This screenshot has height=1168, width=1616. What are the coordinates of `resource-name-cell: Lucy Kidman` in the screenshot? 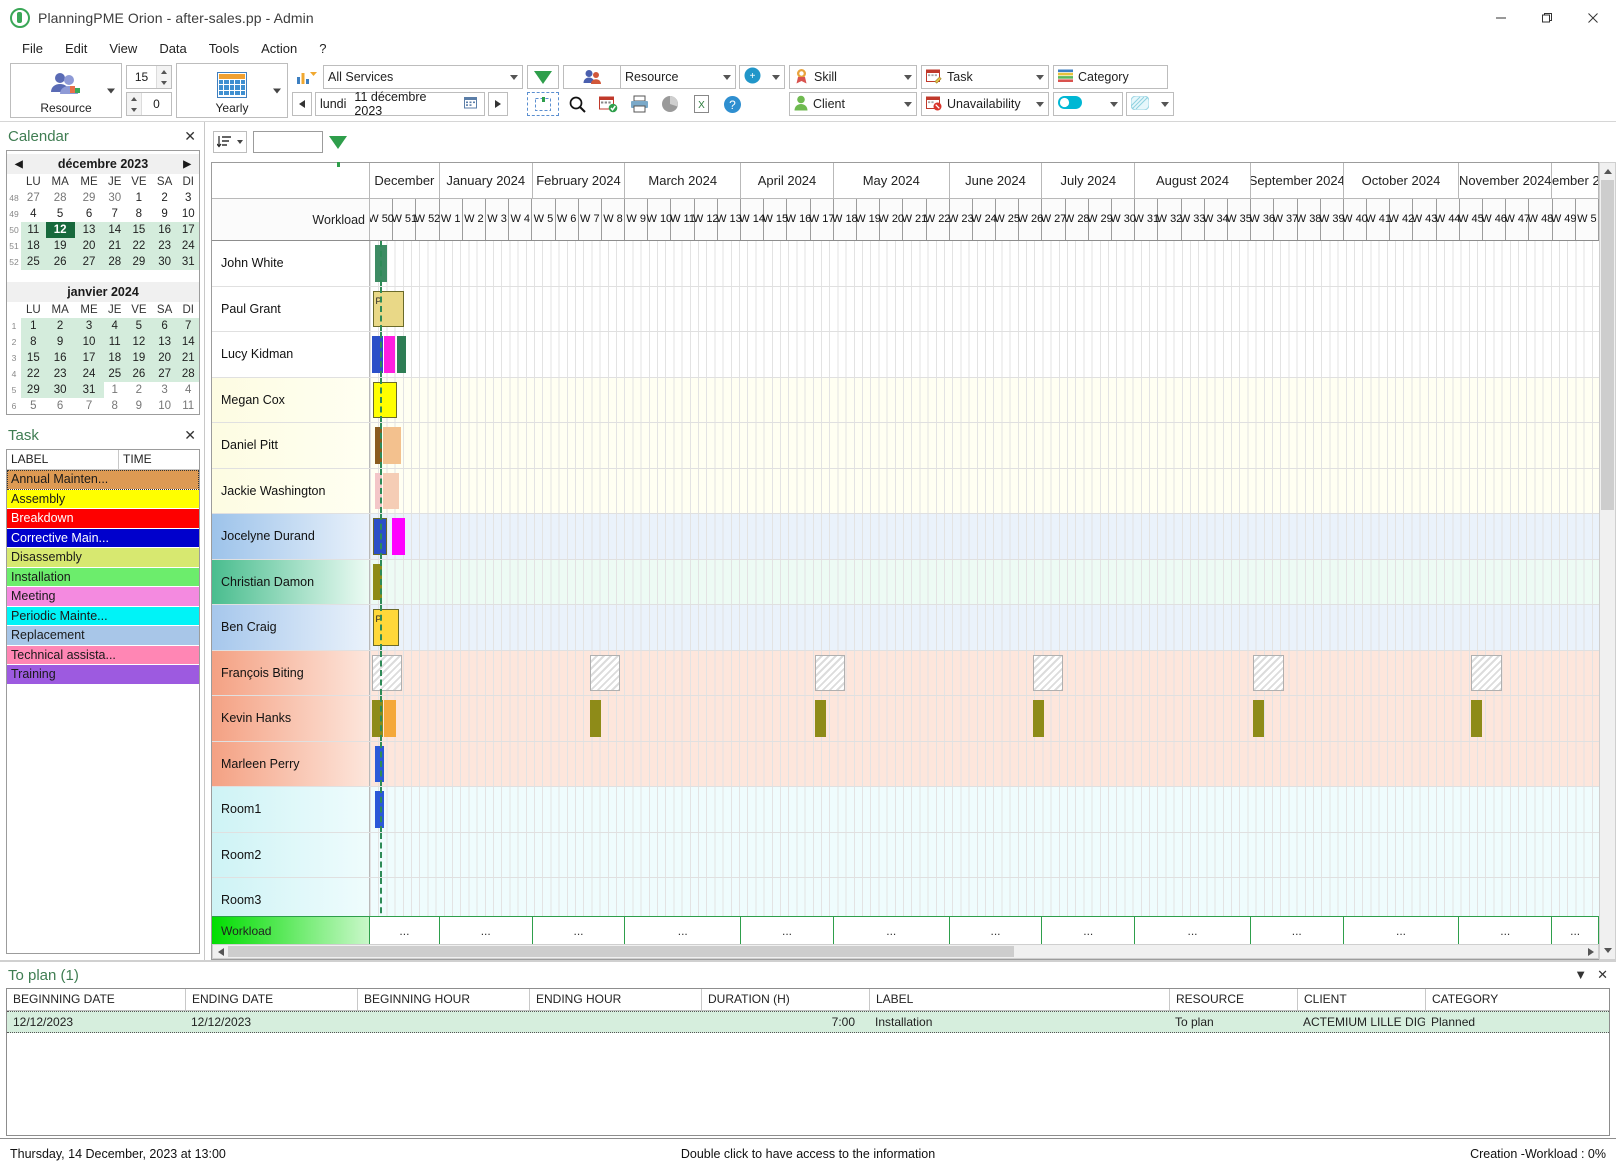 It's located at (291, 354).